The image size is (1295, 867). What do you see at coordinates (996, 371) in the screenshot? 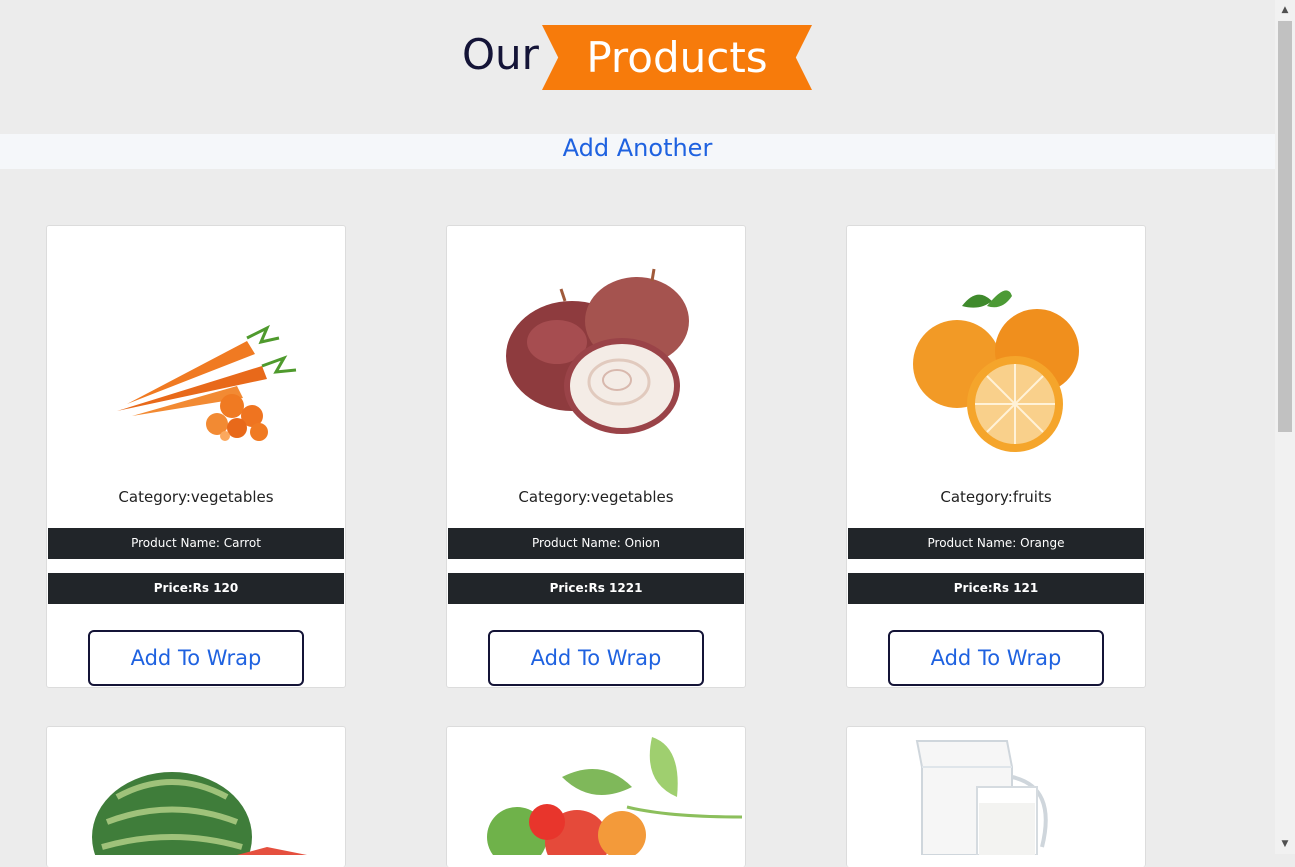
I see `orange-image` at bounding box center [996, 371].